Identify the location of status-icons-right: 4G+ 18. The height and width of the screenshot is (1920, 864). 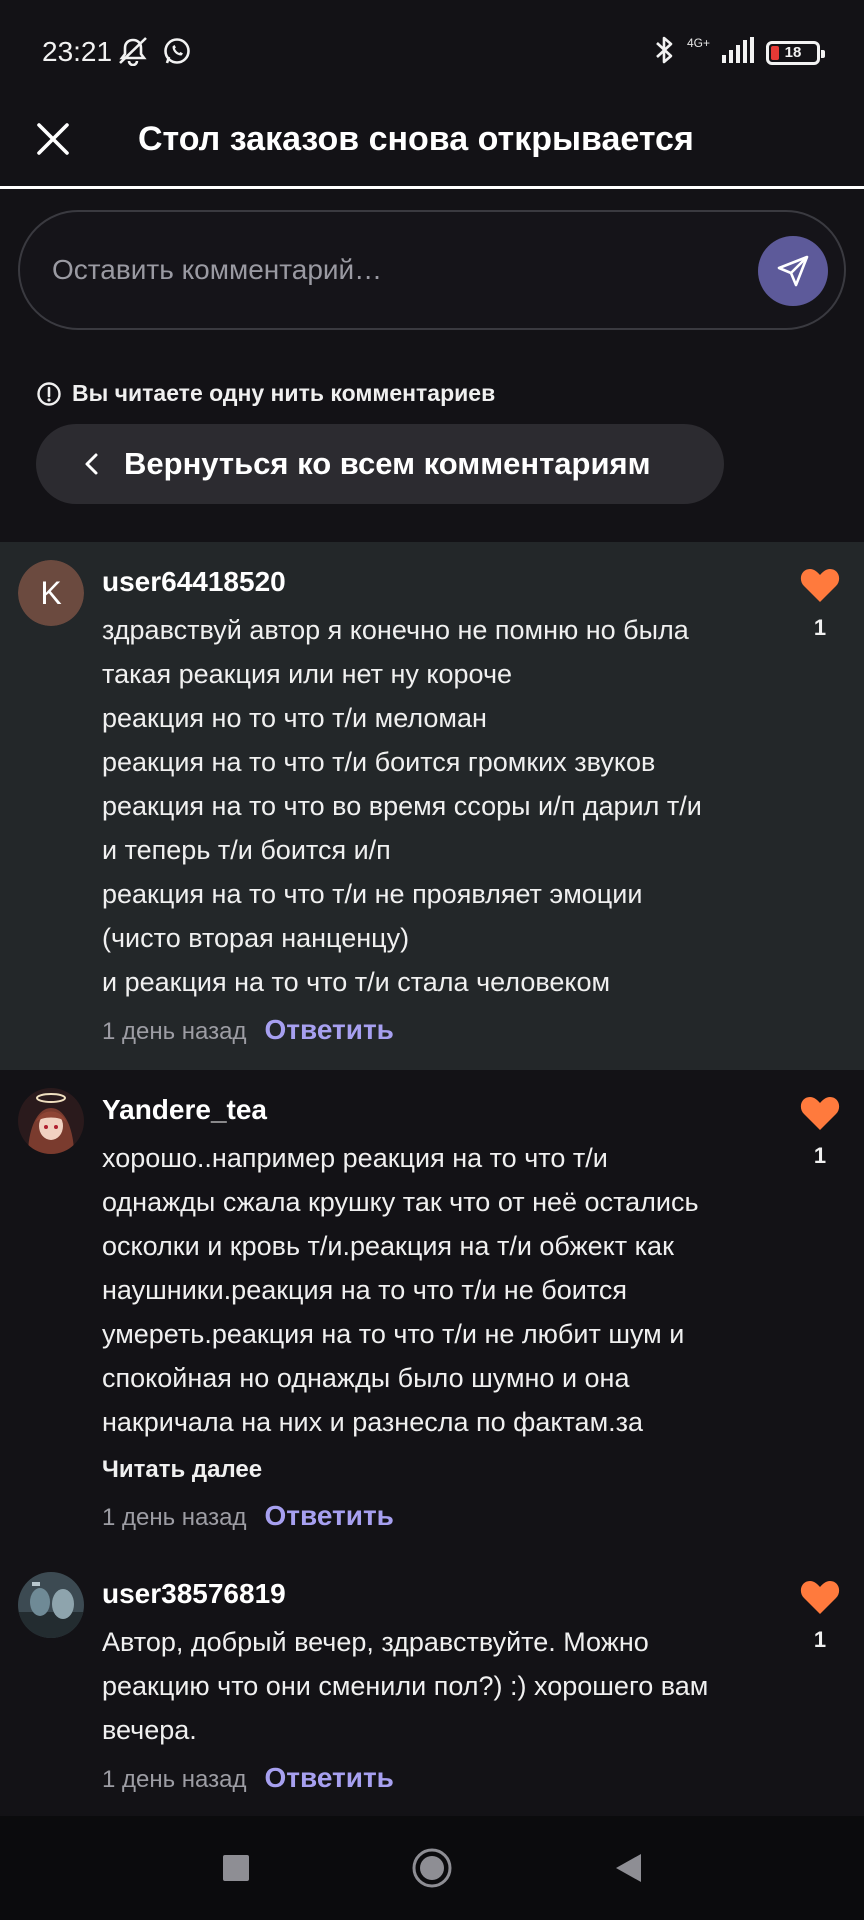
(739, 52).